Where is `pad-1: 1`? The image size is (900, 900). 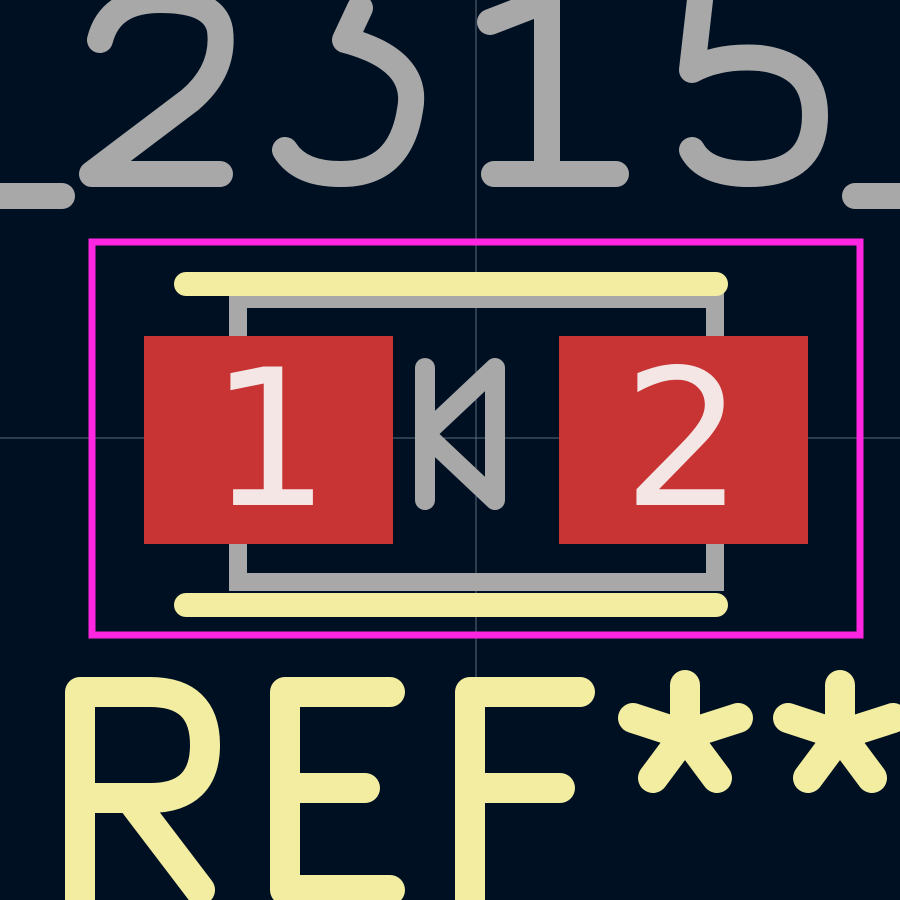 pad-1: 1 is located at coordinates (268, 439).